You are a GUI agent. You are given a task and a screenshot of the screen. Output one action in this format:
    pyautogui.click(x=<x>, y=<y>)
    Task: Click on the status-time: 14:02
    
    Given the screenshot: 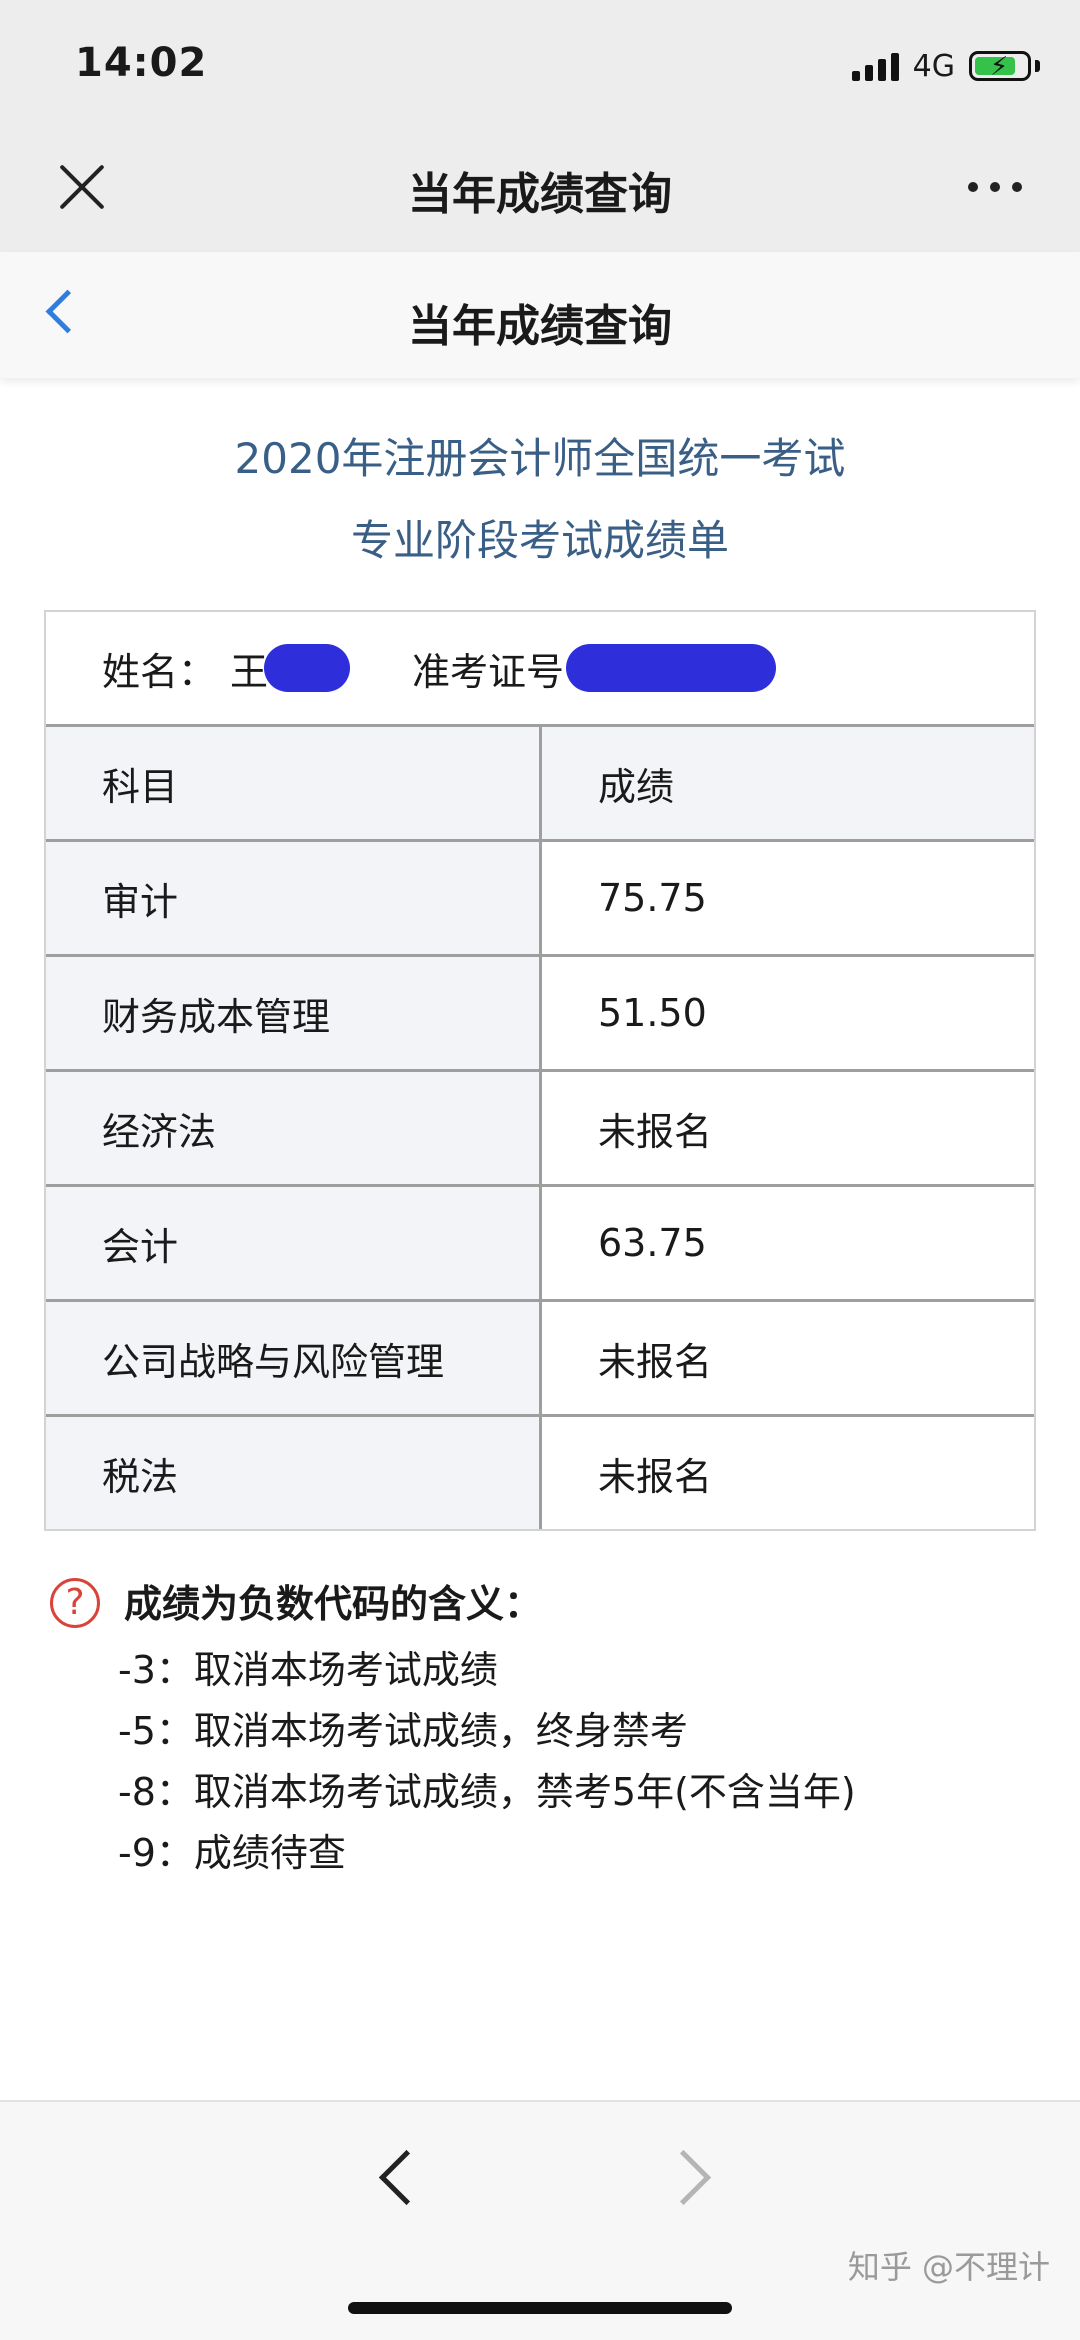 What is the action you would take?
    pyautogui.click(x=141, y=63)
    